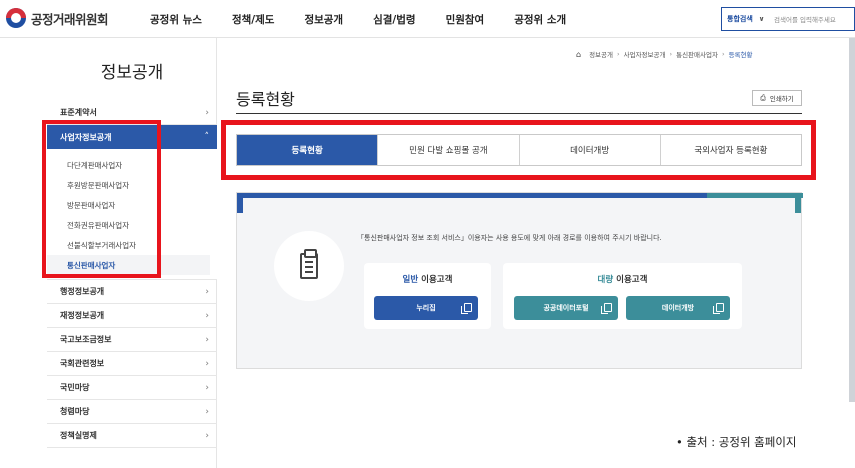  Describe the element at coordinates (70, 19) in the screenshot. I see `logo-text: 공정거래위원회` at that location.